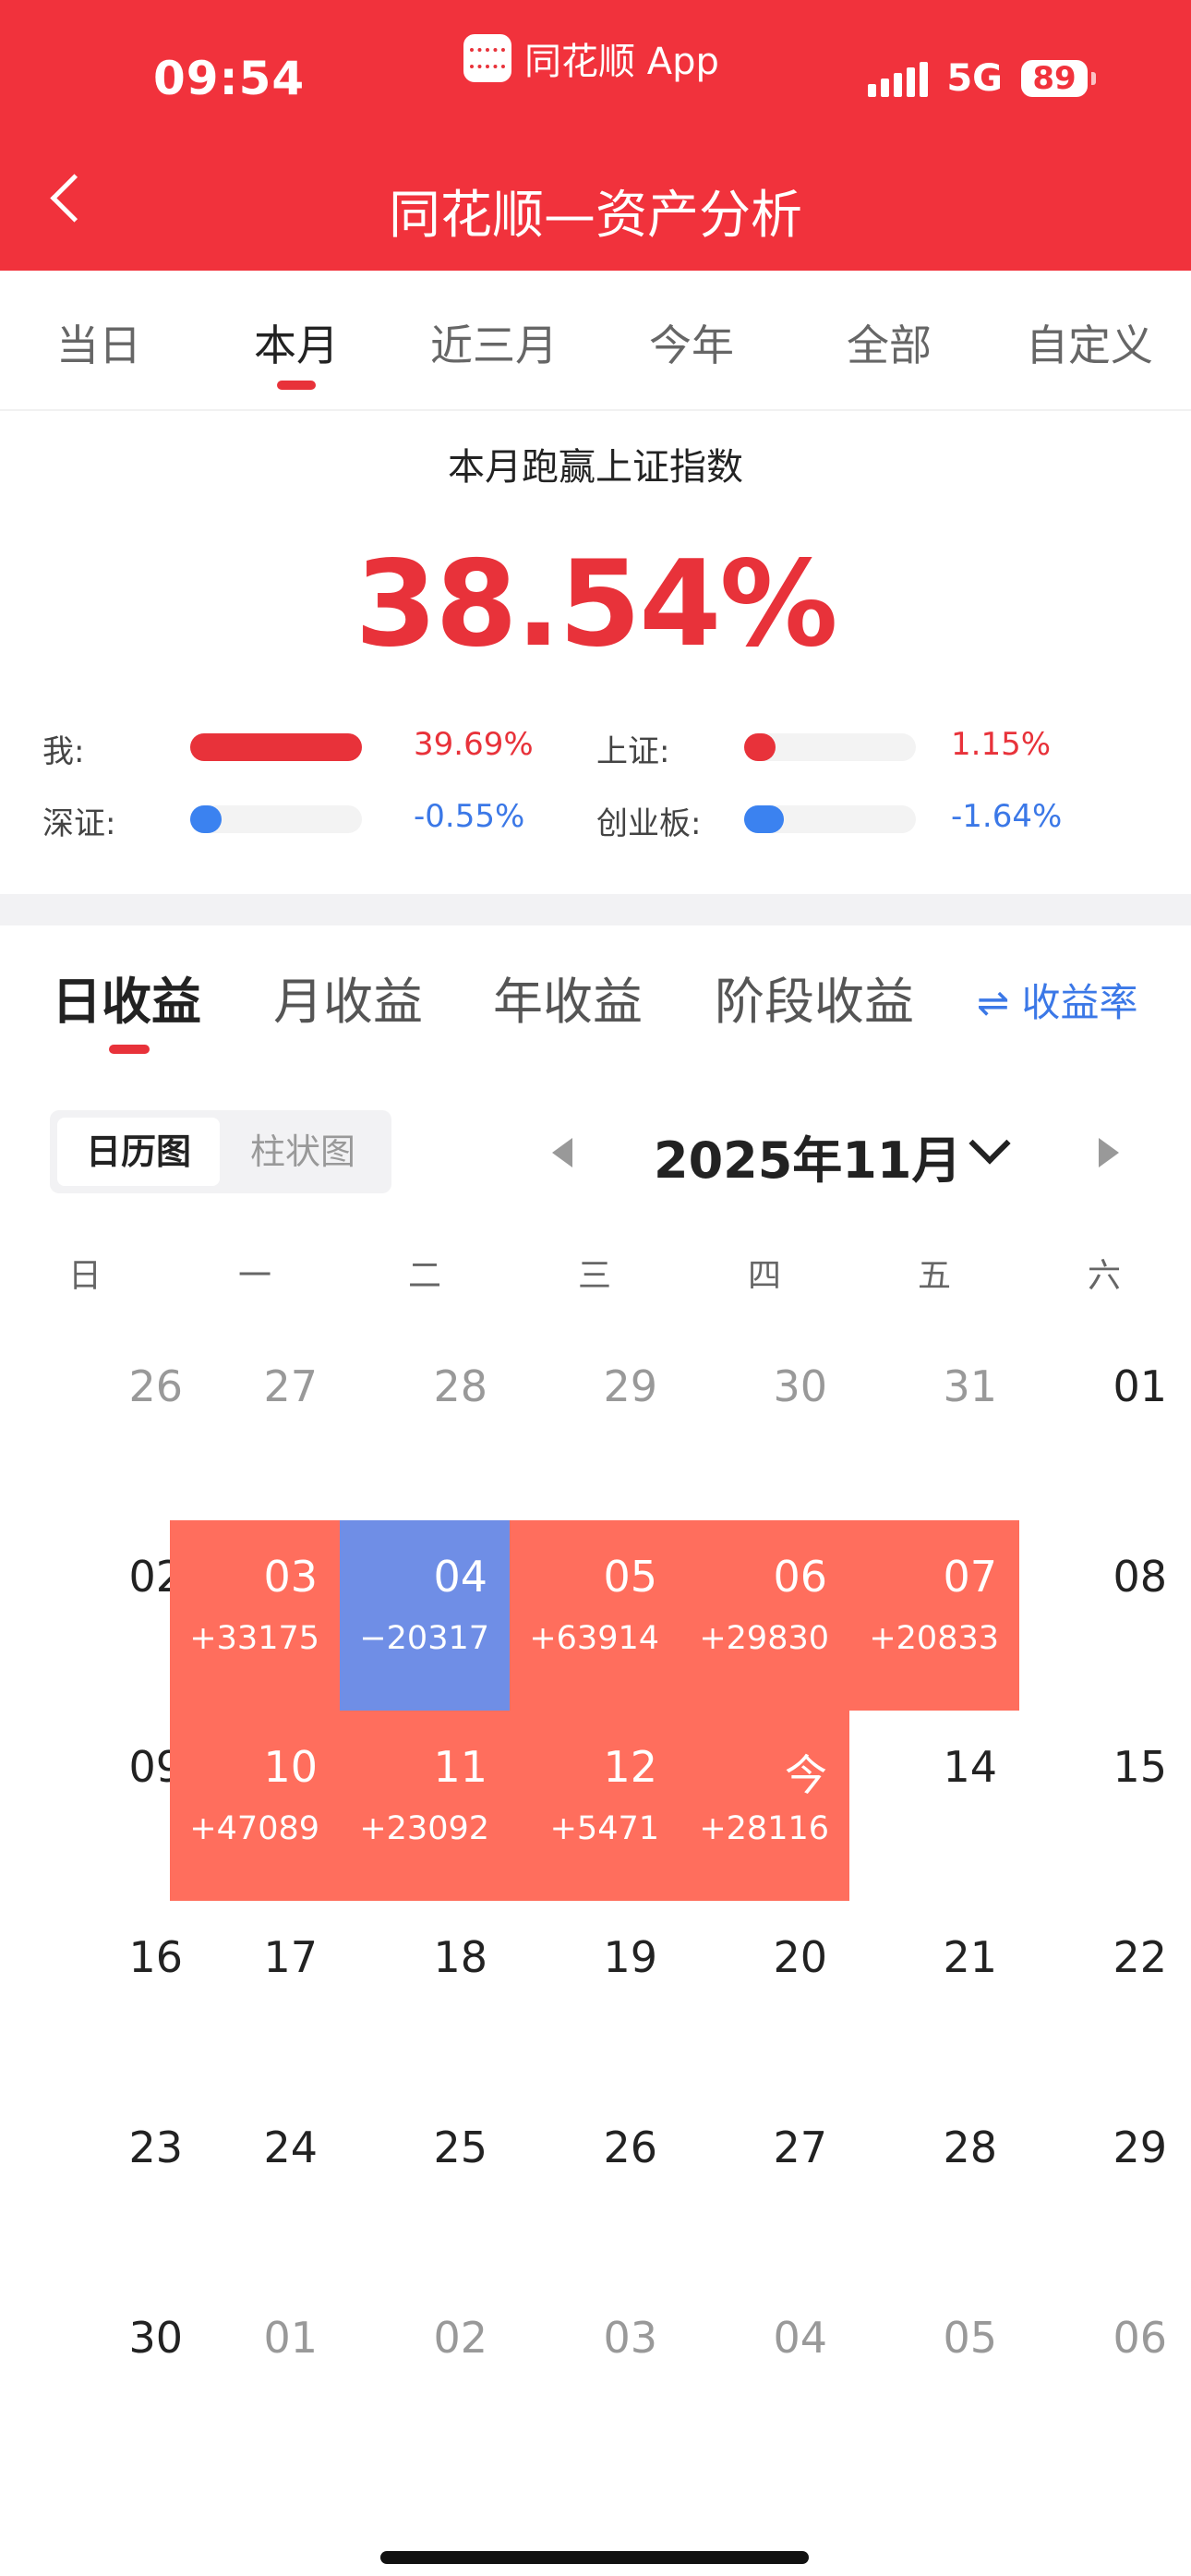 The image size is (1191, 2576). I want to click on comparison-me: 我: 39.69%, so click(319, 748).